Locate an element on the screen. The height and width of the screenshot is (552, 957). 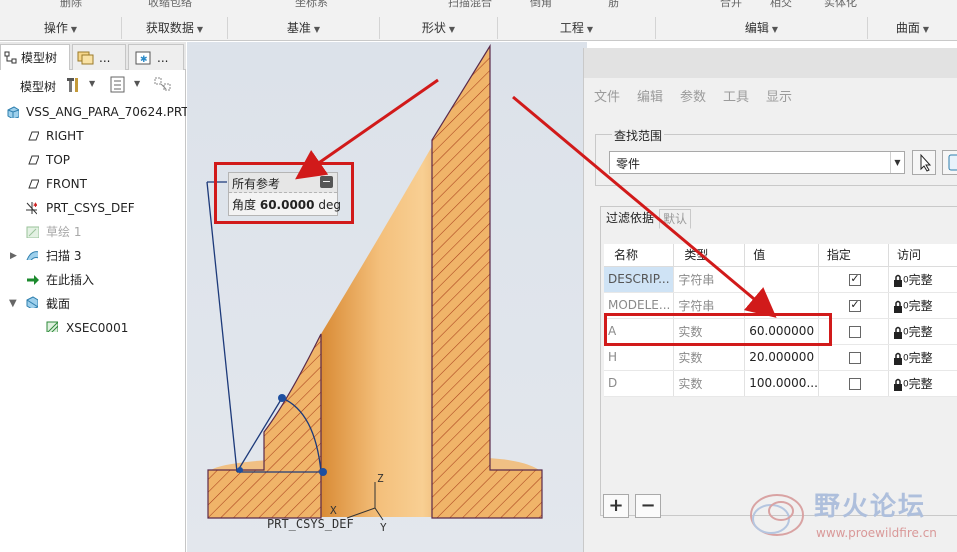
table-row: D 实数 100.0000... 0完整 is located at coordinates (780, 383).